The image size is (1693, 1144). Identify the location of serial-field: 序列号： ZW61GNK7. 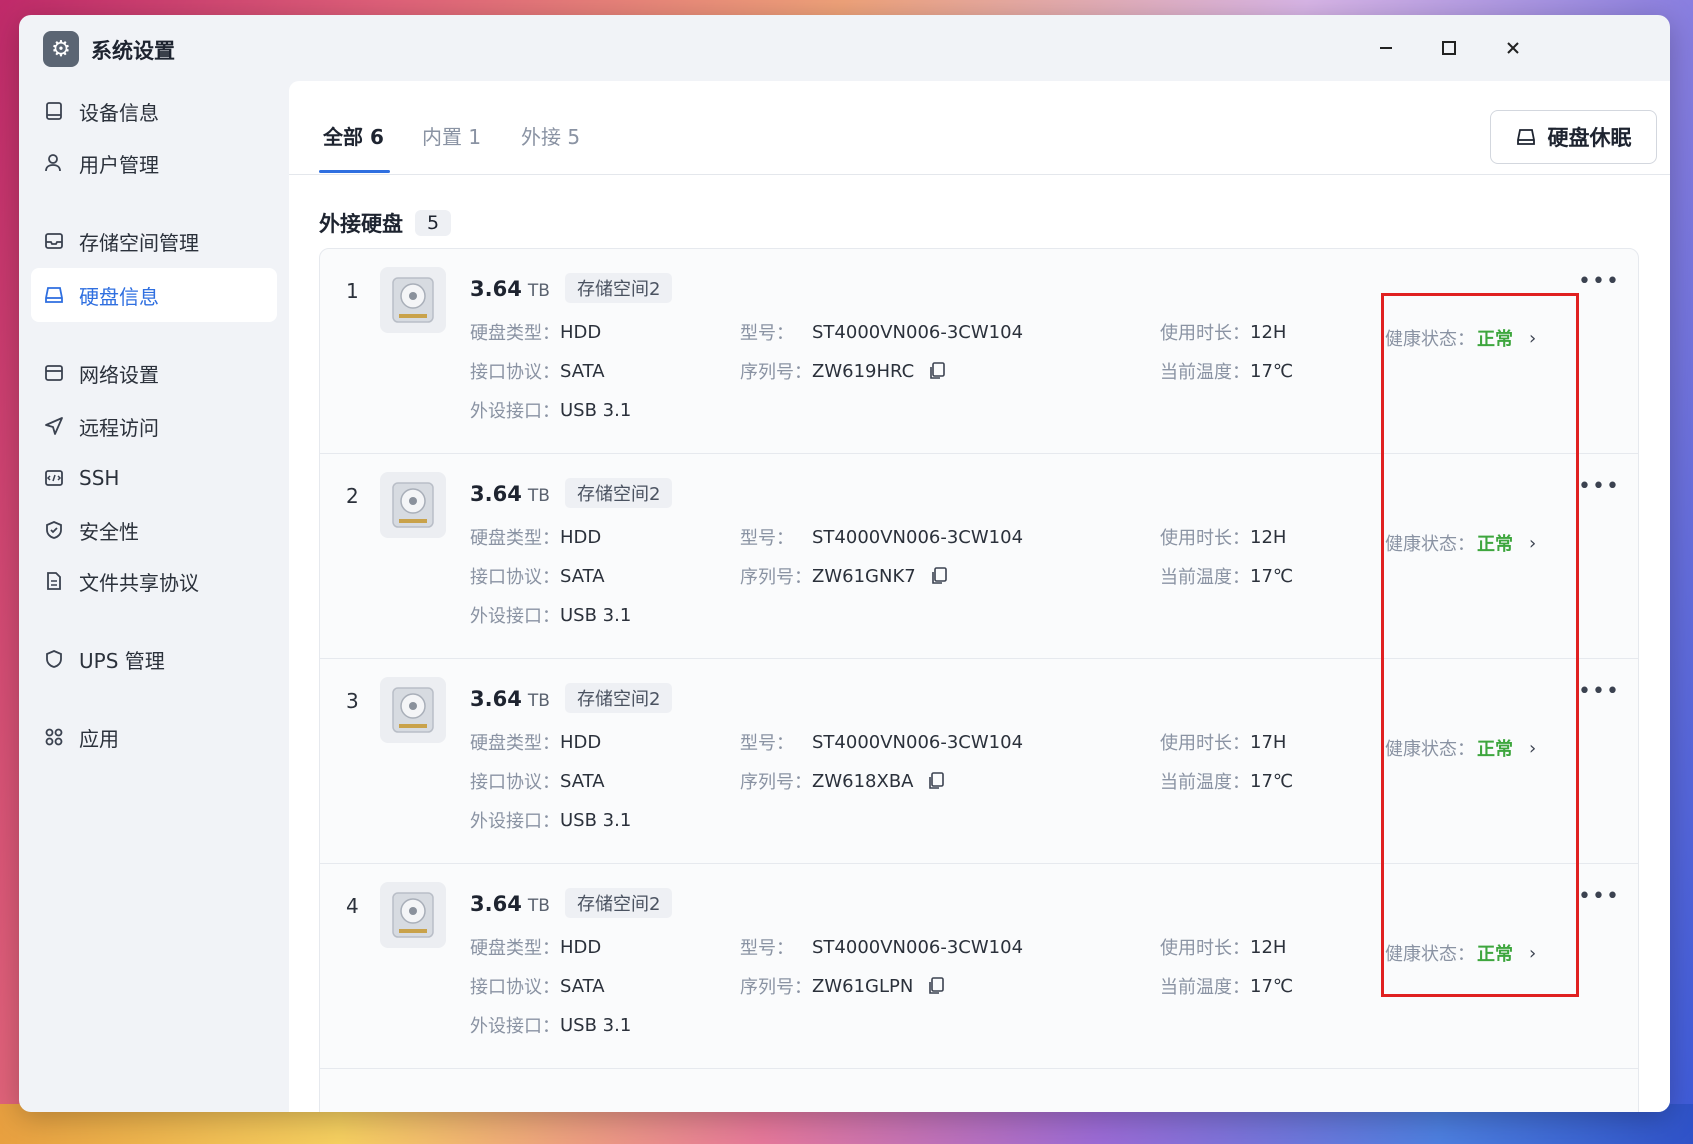
(844, 576).